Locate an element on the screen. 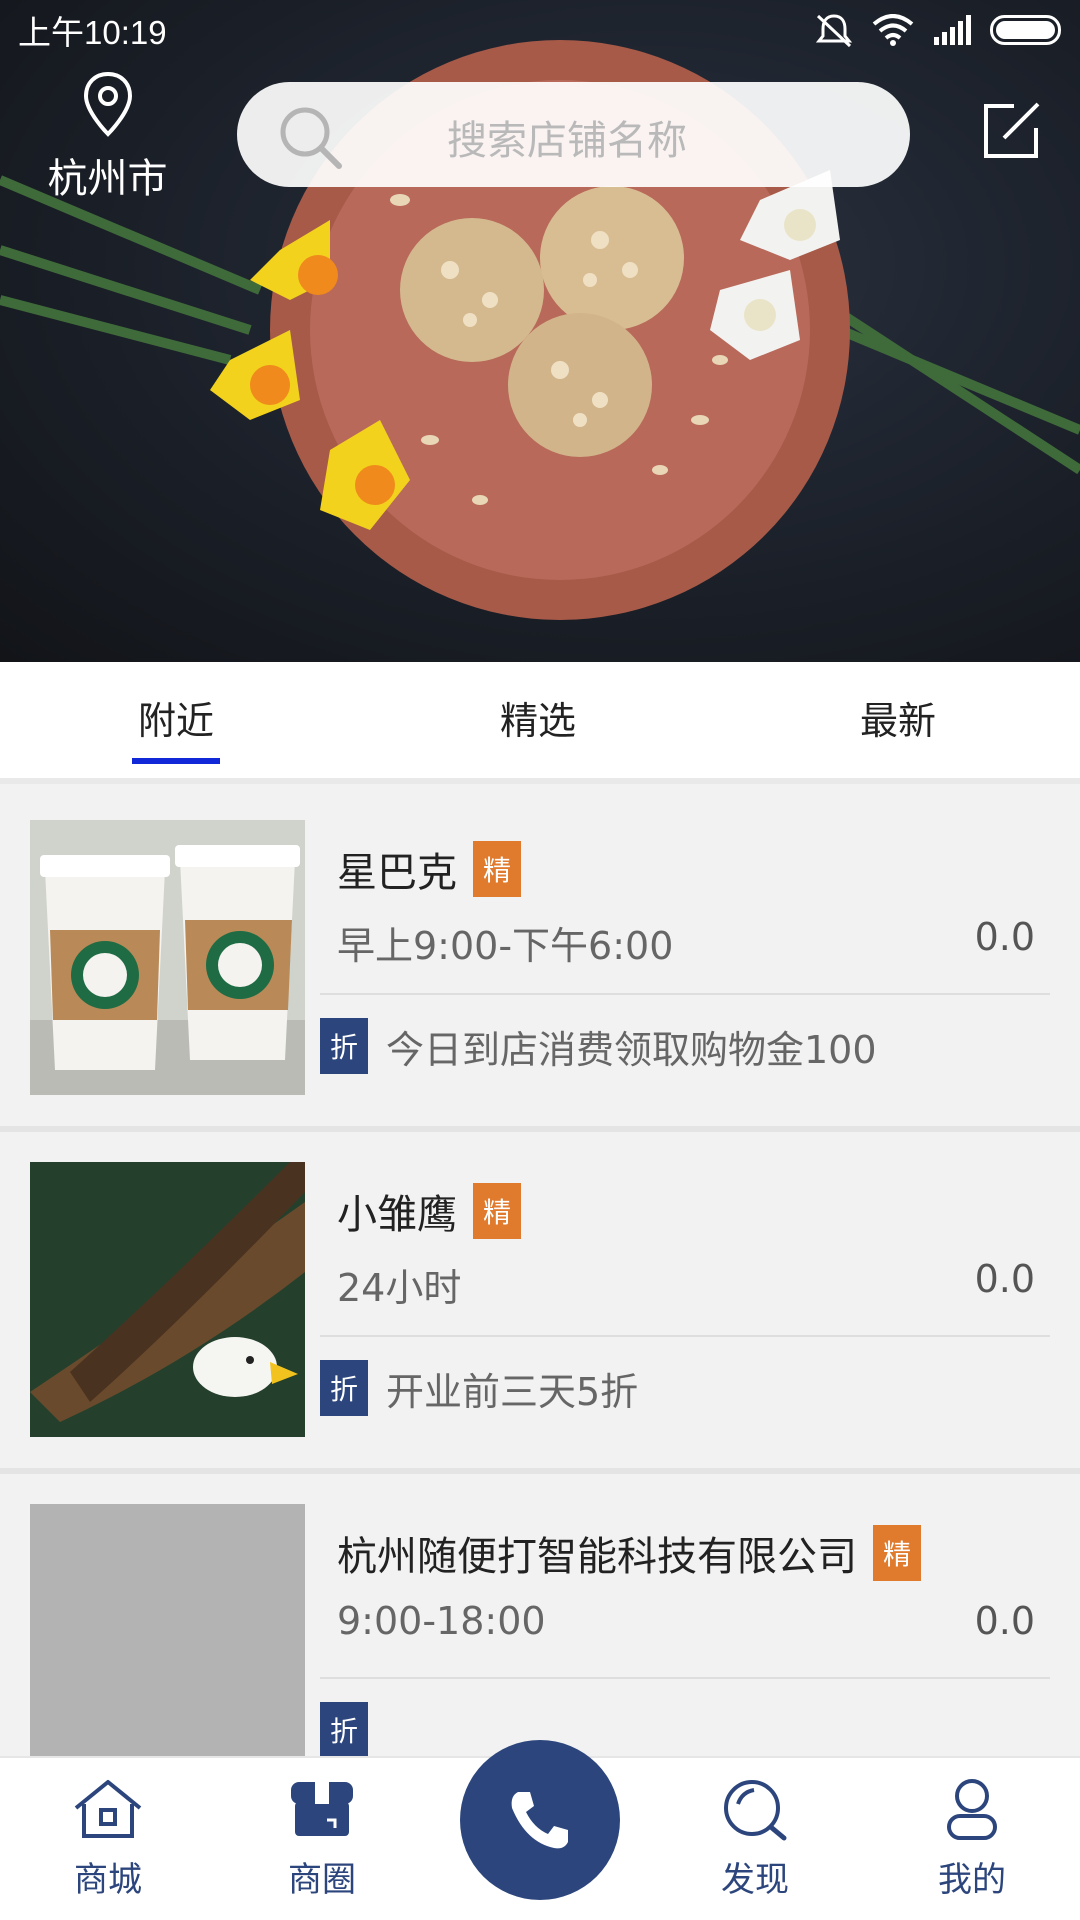 This screenshot has width=1080, height=1920. nav-discover: 发现 is located at coordinates (755, 1838).